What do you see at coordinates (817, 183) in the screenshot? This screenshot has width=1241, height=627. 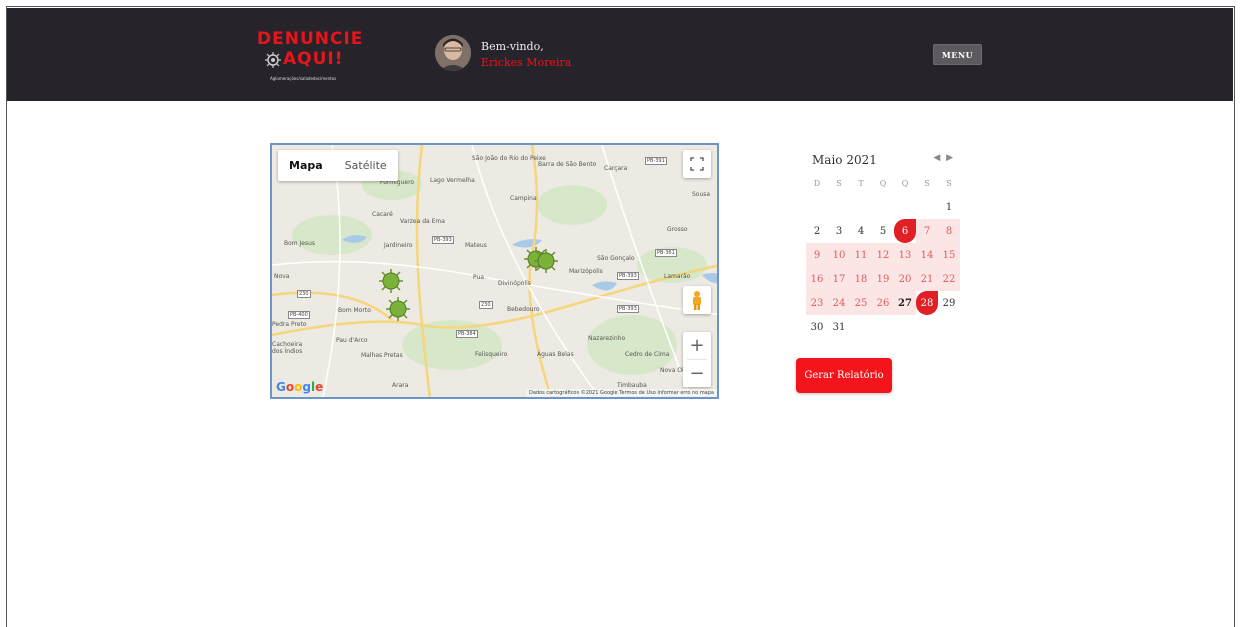 I see `weekday-header: D` at bounding box center [817, 183].